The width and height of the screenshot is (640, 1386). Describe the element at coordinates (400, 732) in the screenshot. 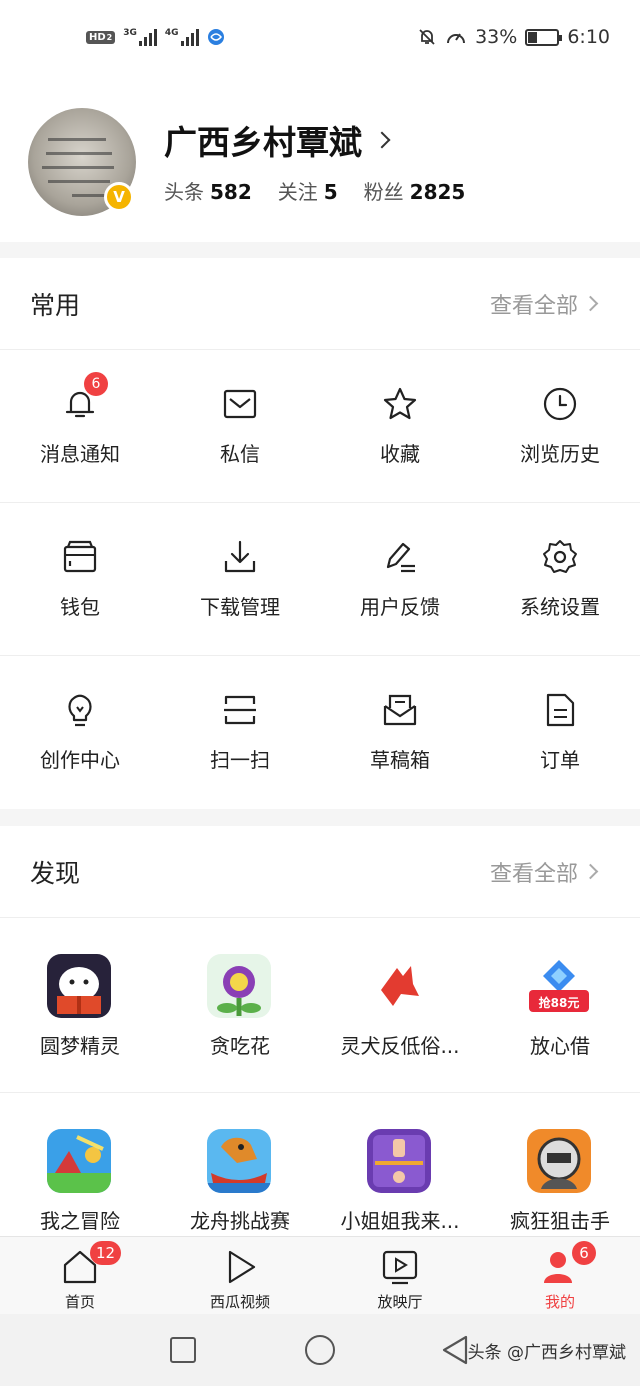

I see `menu-drafts: 草稿箱` at that location.